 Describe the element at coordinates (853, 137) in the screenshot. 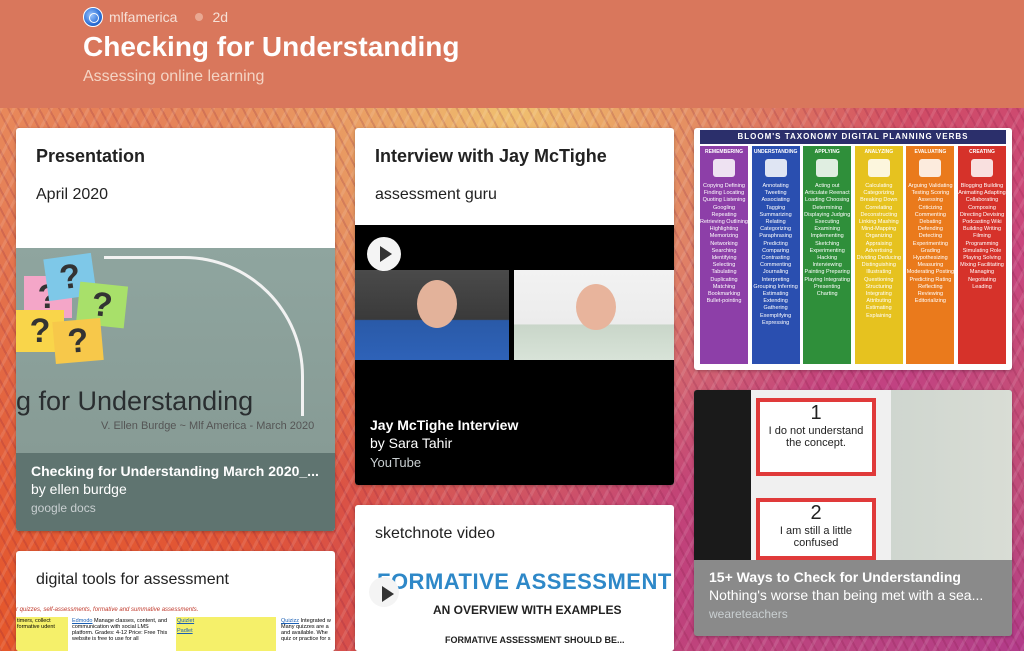

I see `bloom-heading: BLOOM'S TAXONOMY DIGITAL PLANNING VERBS` at that location.